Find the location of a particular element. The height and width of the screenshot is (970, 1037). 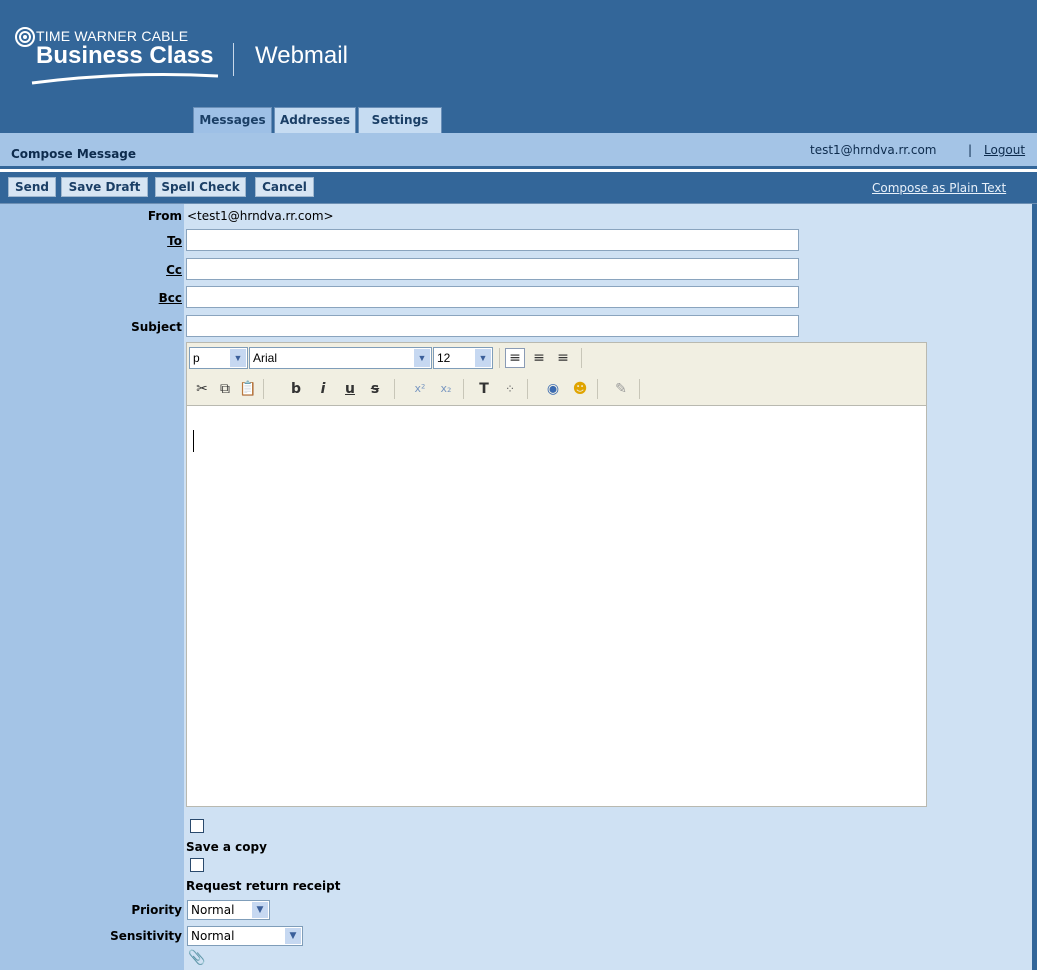

font-size-value: 12 is located at coordinates (444, 358).